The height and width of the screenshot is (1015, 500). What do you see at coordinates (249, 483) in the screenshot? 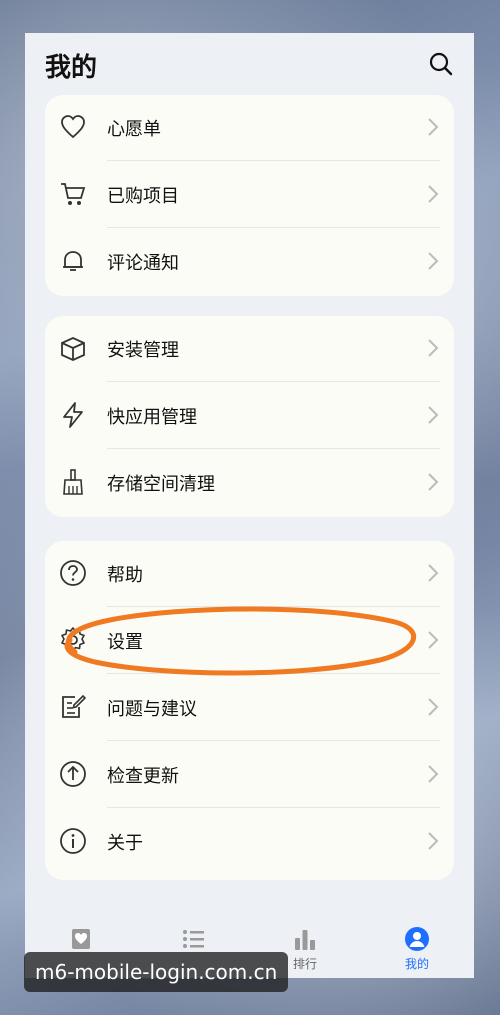
I see `menu-item-storage-clean: 存储空间清理` at bounding box center [249, 483].